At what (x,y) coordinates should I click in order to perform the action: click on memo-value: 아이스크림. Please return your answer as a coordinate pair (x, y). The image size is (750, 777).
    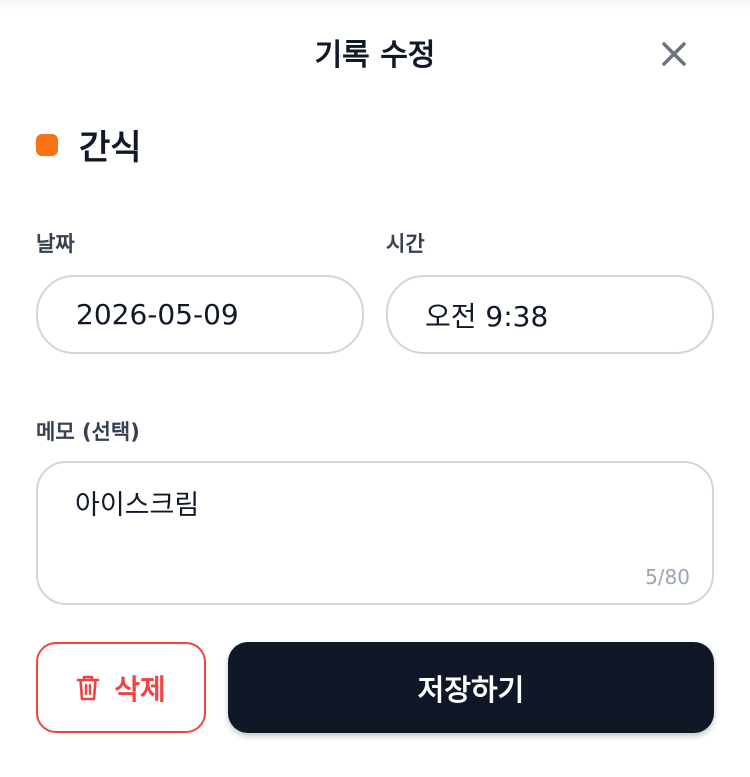
    Looking at the image, I should click on (137, 505).